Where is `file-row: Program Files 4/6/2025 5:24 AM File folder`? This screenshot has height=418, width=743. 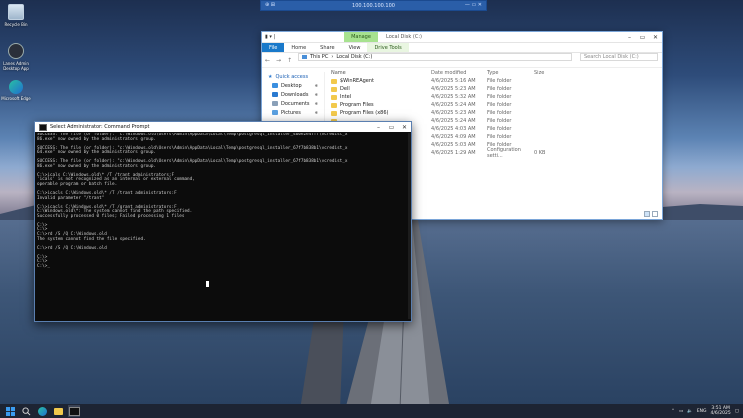
file-row: Program Files 4/6/2025 5:24 AM File folder is located at coordinates (493, 105).